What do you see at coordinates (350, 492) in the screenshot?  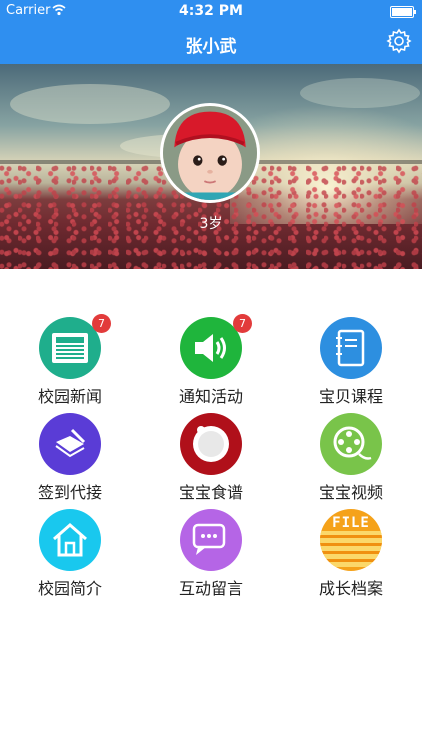 I see `menu-item-label: 宝宝视频` at bounding box center [350, 492].